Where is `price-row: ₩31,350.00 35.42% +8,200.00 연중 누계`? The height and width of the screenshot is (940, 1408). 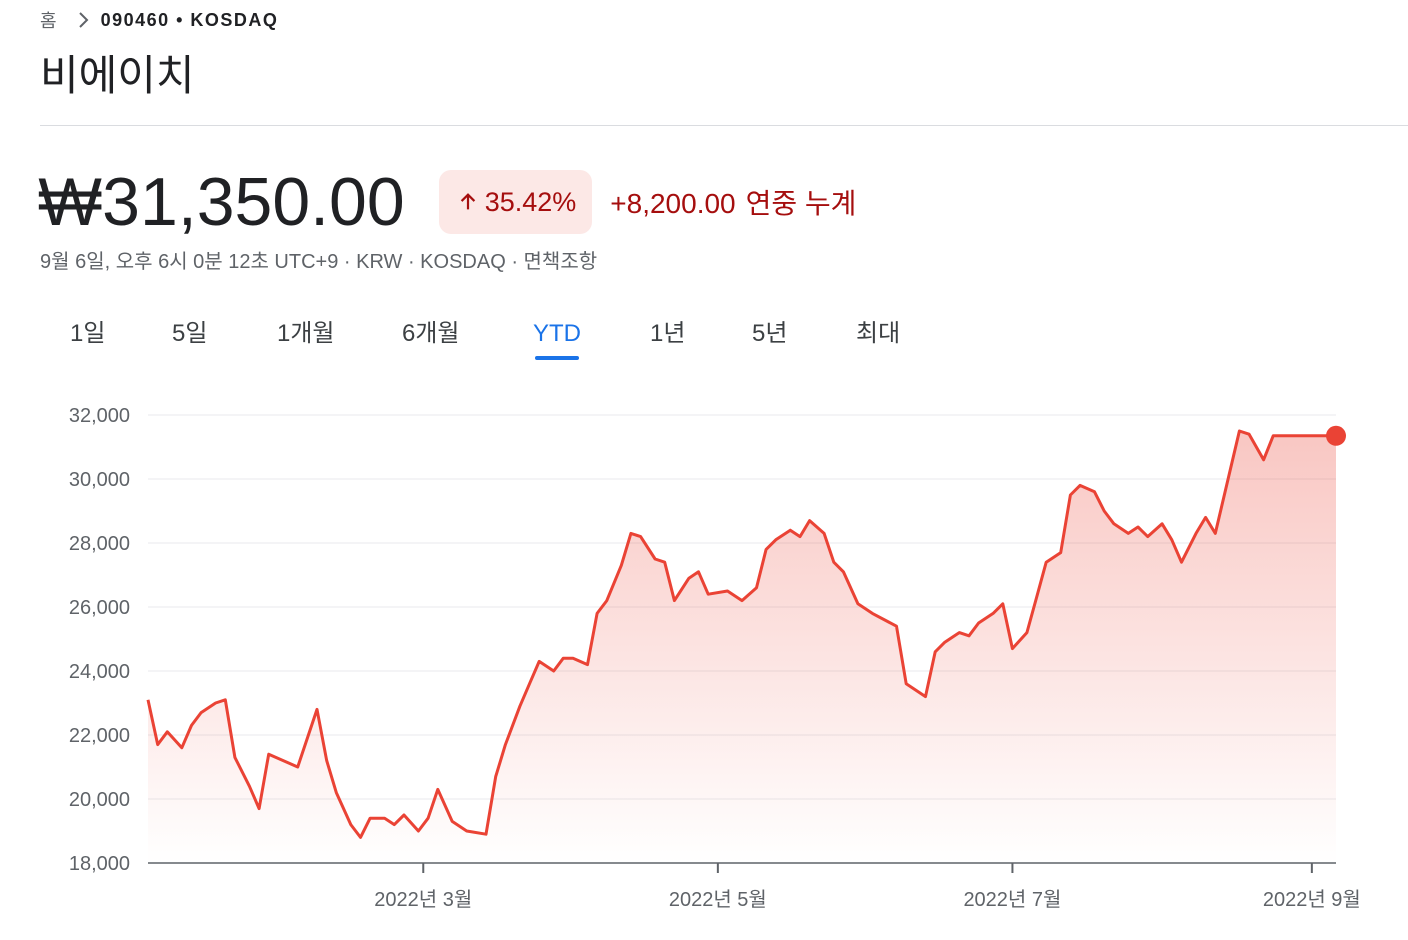 price-row: ₩31,350.00 35.42% +8,200.00 연중 누계 is located at coordinates (447, 202).